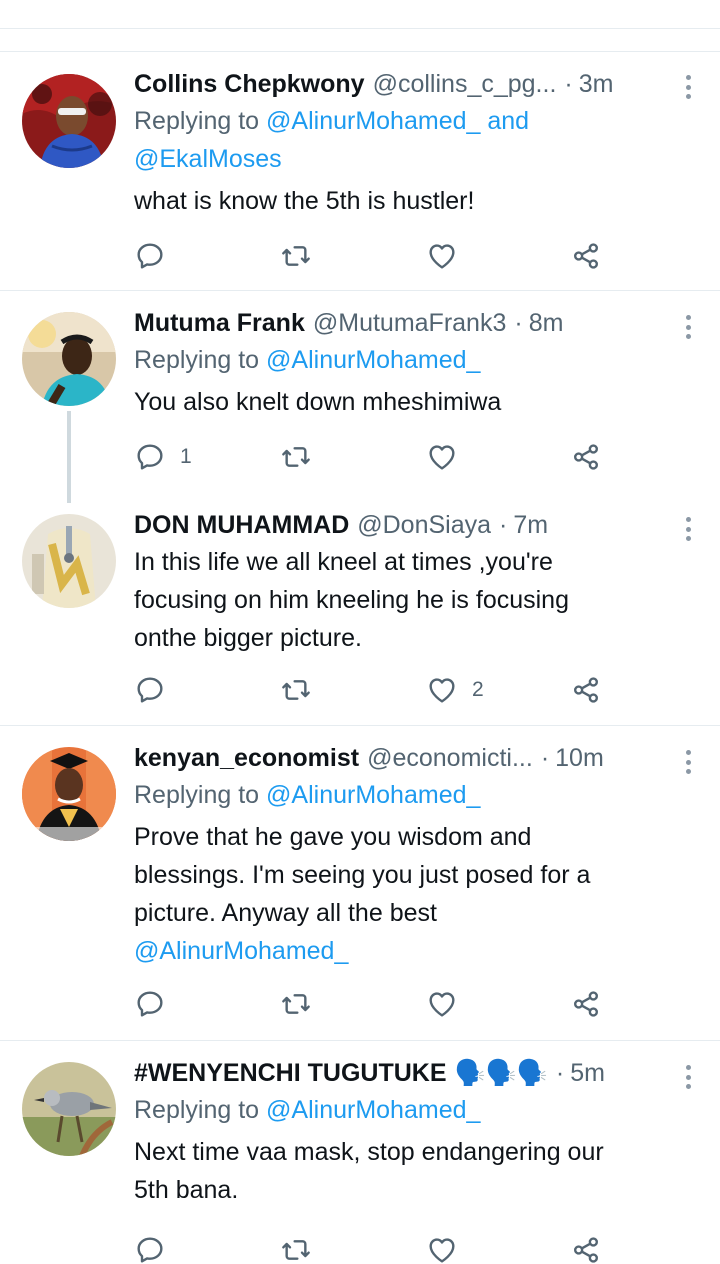 This screenshot has width=720, height=1264. What do you see at coordinates (318, 402) in the screenshot?
I see `tweet-text: You also knelt down mheshimiwa` at bounding box center [318, 402].